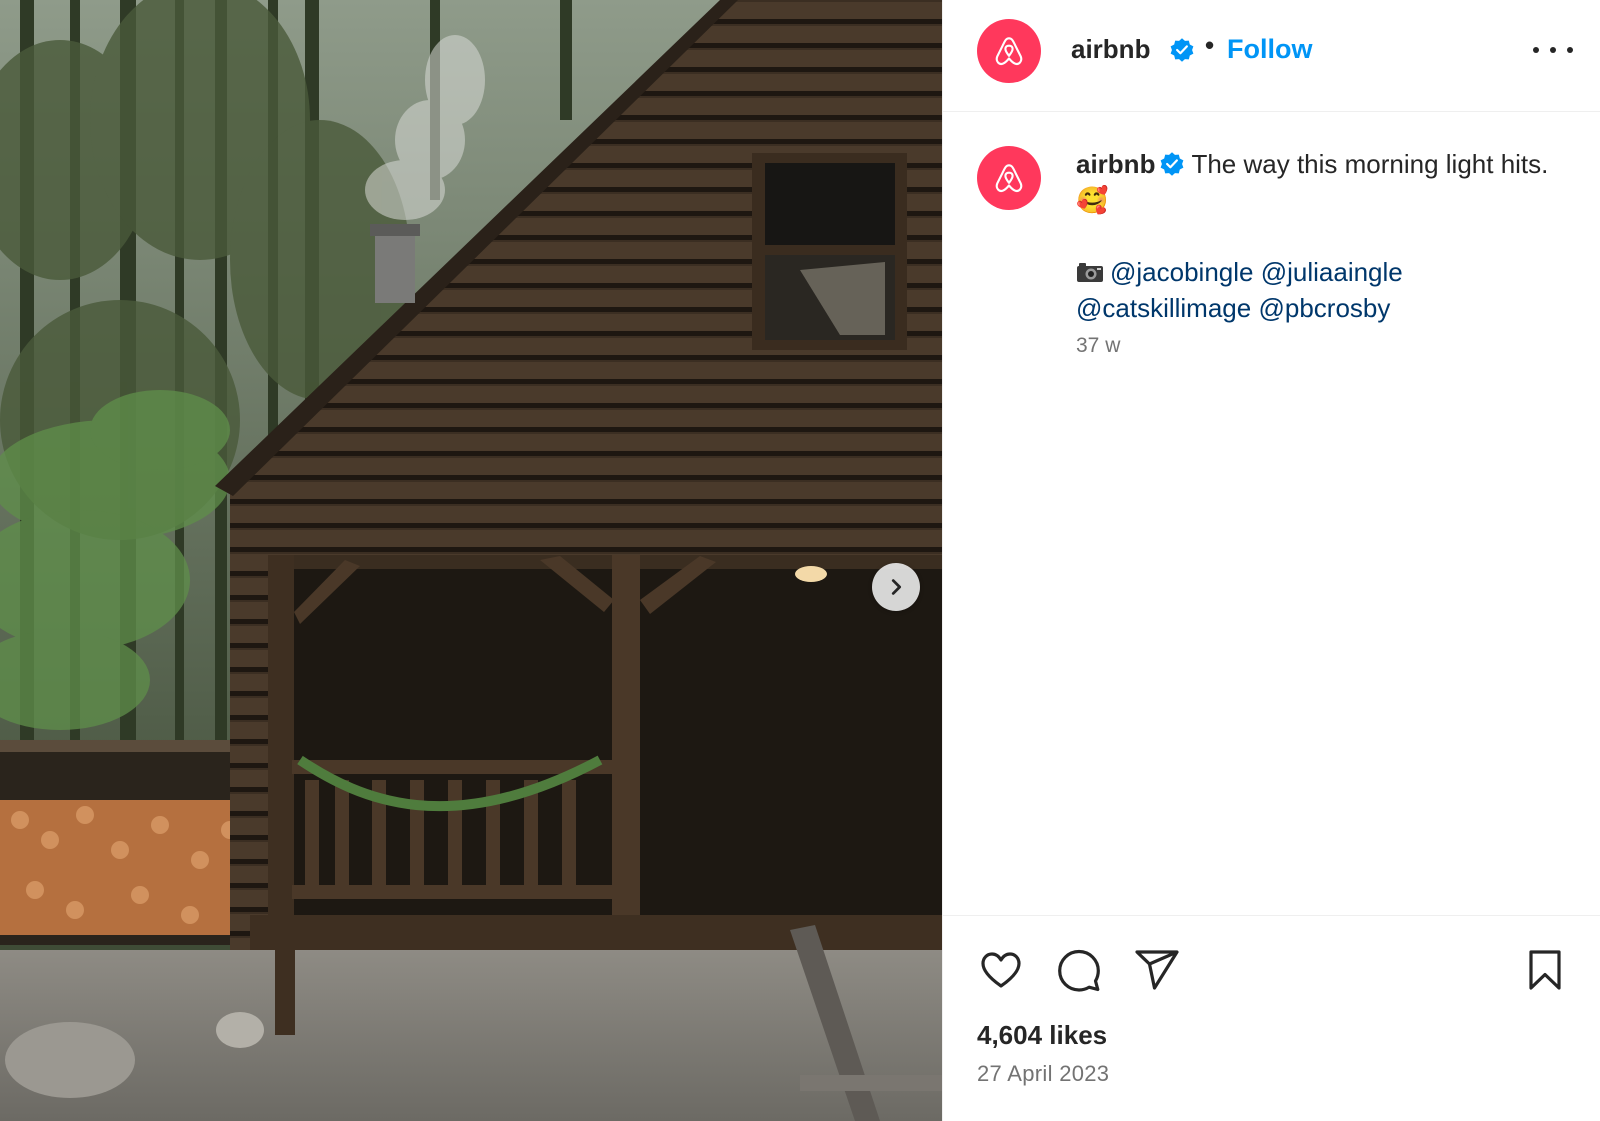 This screenshot has height=1121, width=1600. What do you see at coordinates (1269, 49) in the screenshot?
I see `follow-button: Follow` at bounding box center [1269, 49].